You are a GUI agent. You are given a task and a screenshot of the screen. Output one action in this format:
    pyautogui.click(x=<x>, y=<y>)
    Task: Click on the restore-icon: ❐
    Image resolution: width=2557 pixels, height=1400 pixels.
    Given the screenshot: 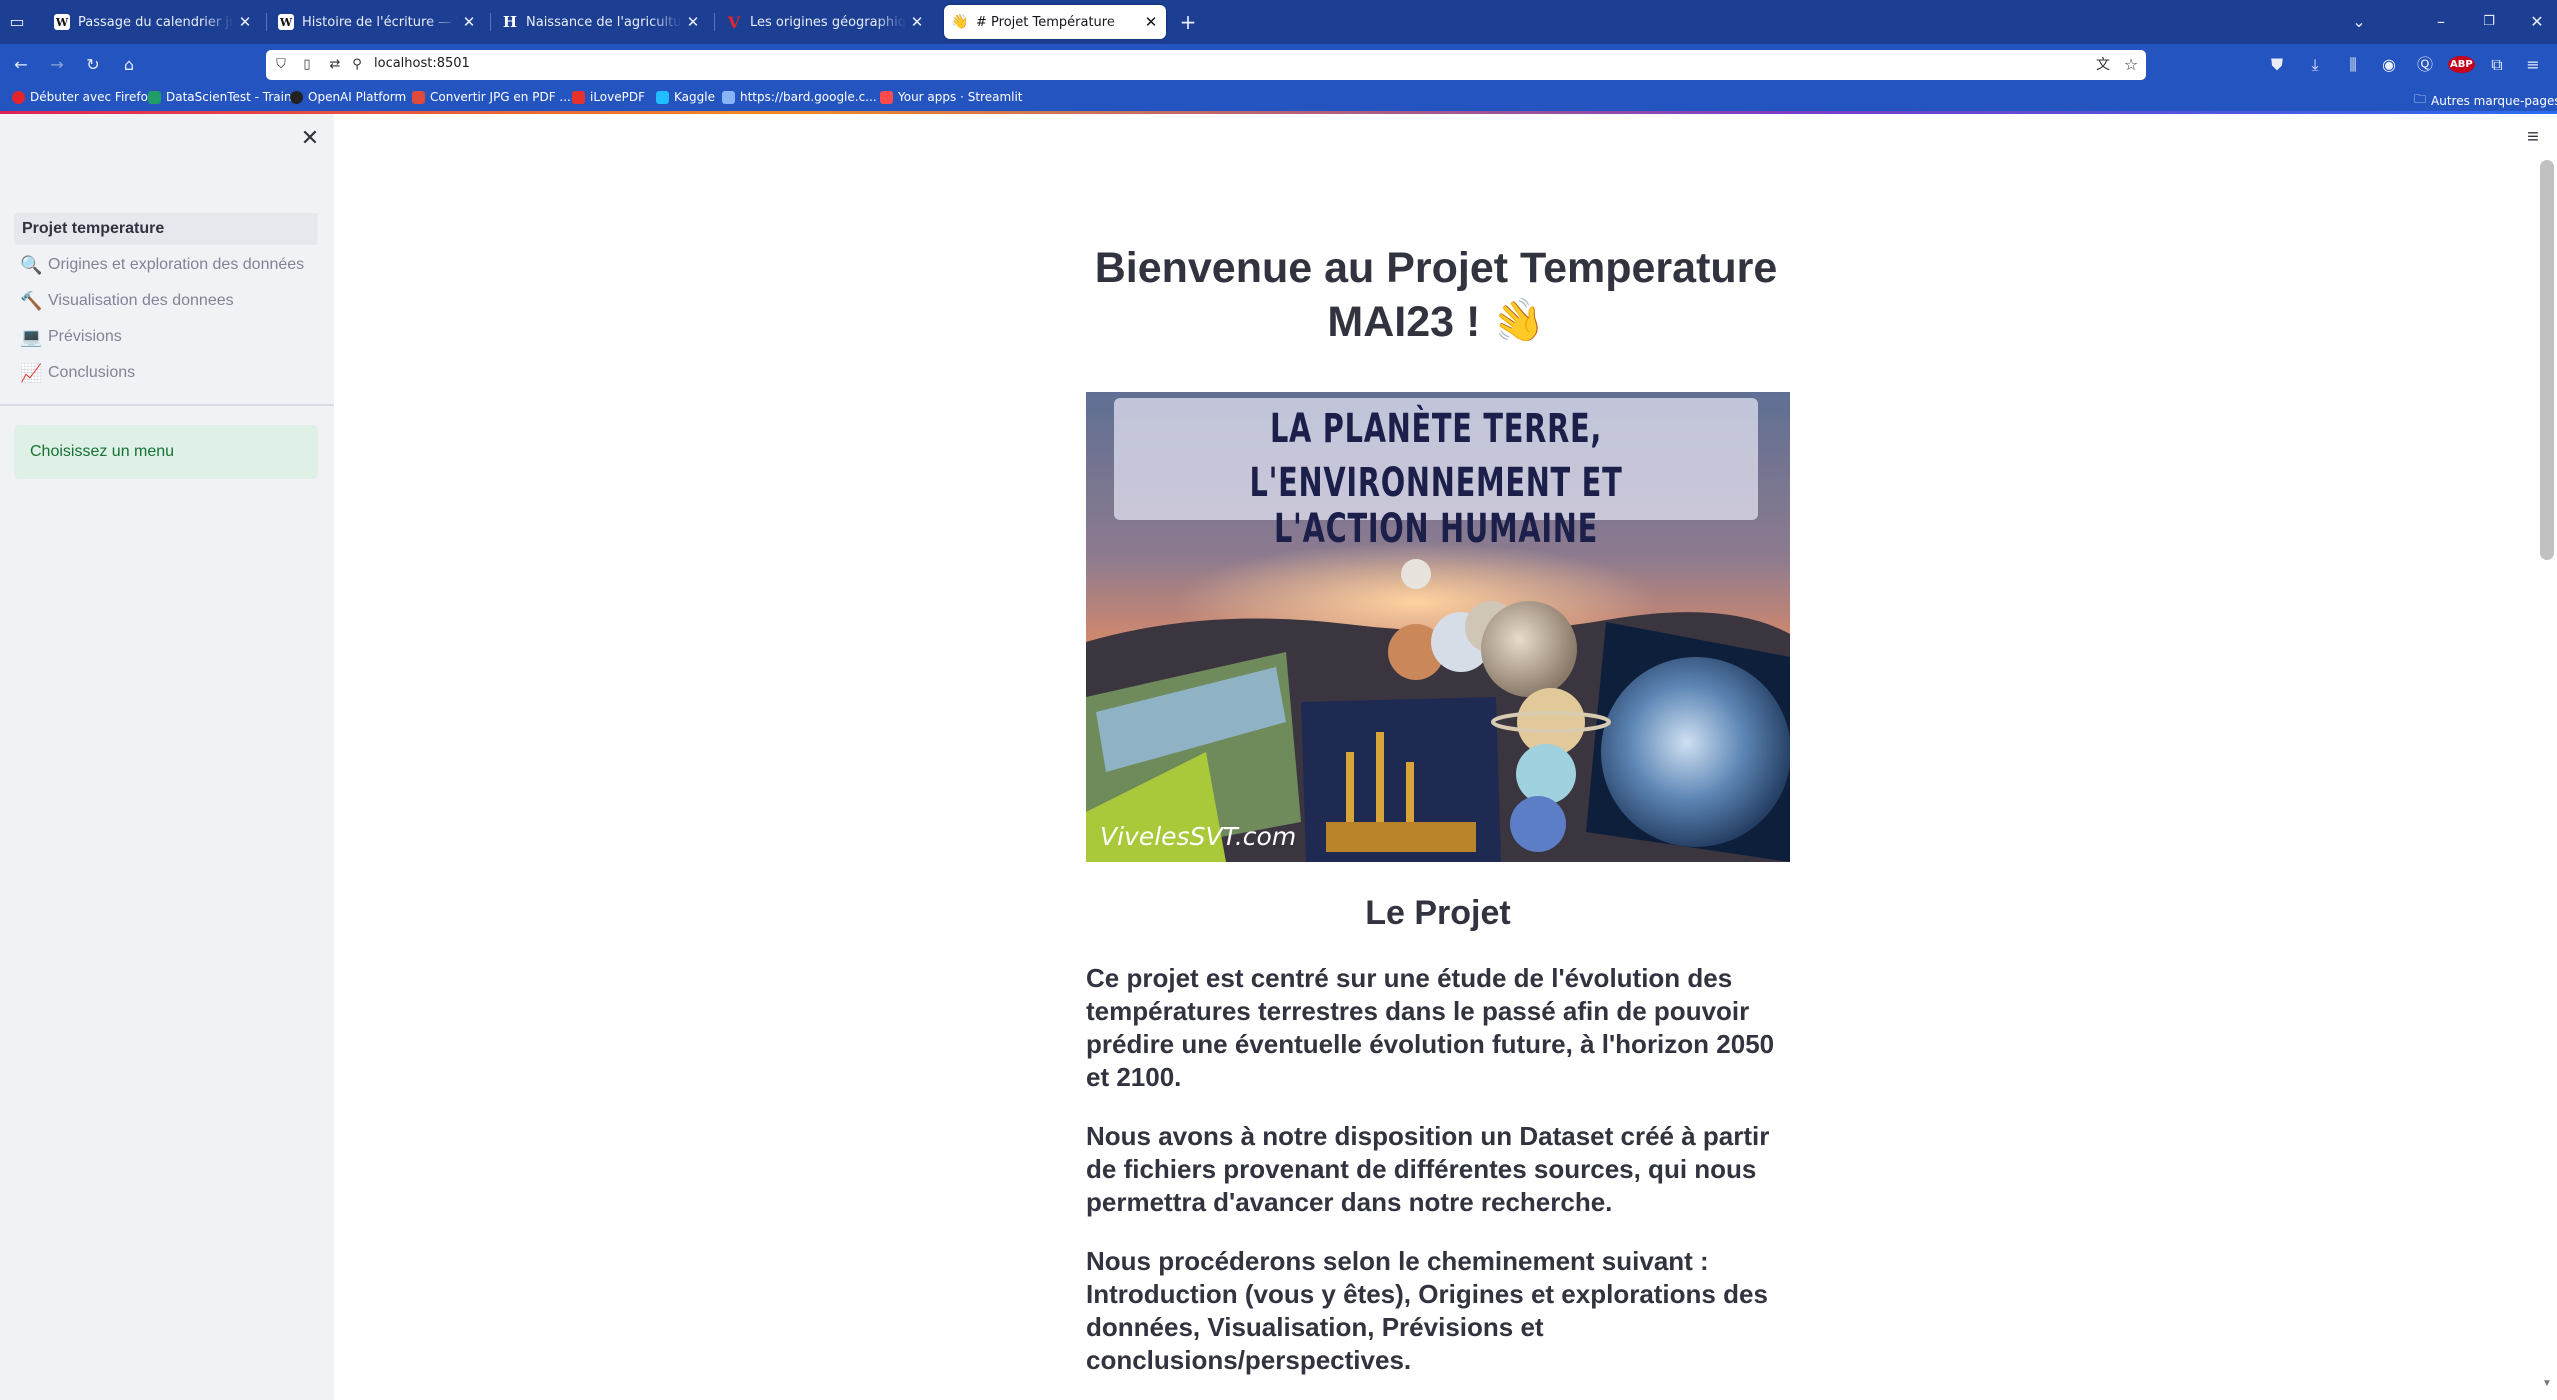 What is the action you would take?
    pyautogui.click(x=2489, y=22)
    